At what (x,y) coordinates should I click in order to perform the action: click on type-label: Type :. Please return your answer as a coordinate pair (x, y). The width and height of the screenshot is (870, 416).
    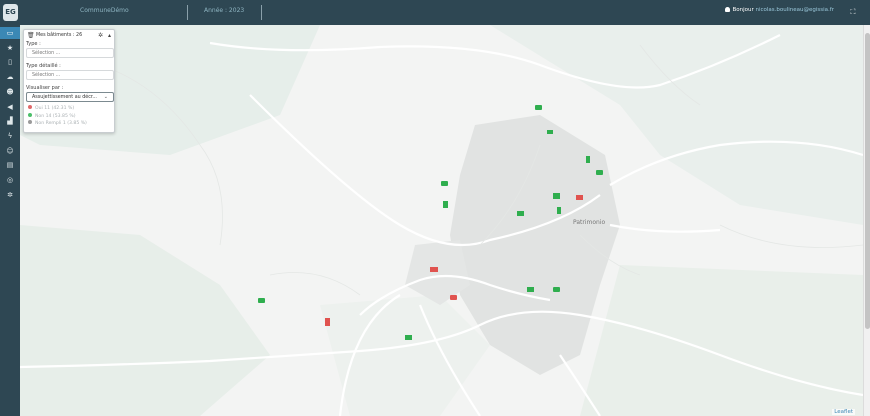
    Looking at the image, I should click on (33, 44).